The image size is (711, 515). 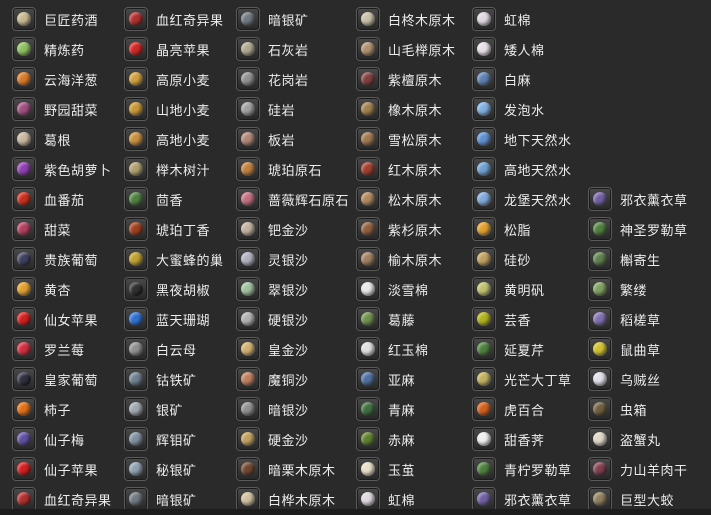 What do you see at coordinates (638, 229) in the screenshot?
I see `list-item: 神圣罗勒草` at bounding box center [638, 229].